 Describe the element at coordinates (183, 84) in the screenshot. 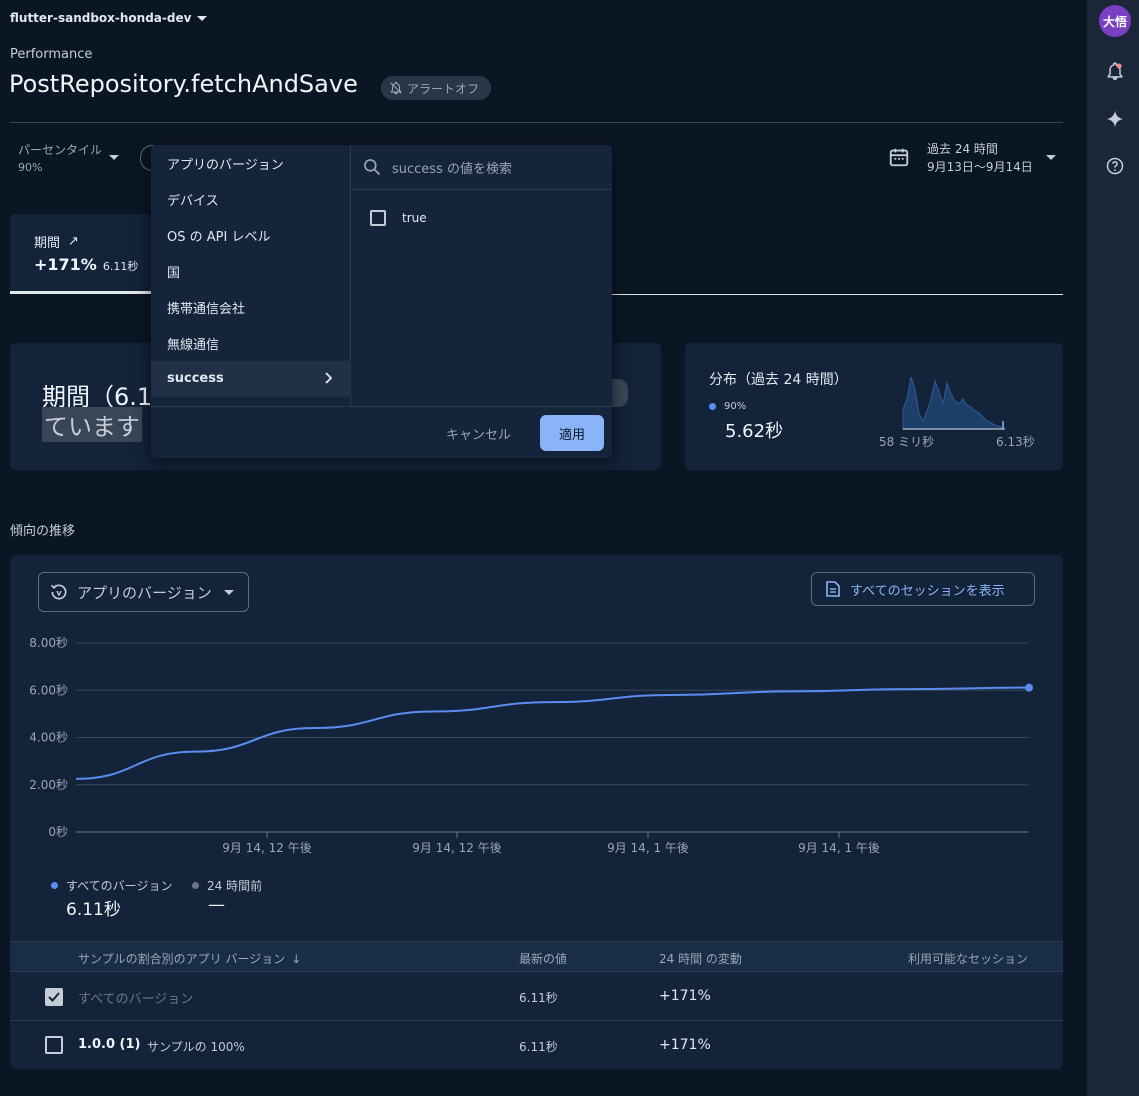

I see `page-title: PostRepository.fetchAndSave` at that location.